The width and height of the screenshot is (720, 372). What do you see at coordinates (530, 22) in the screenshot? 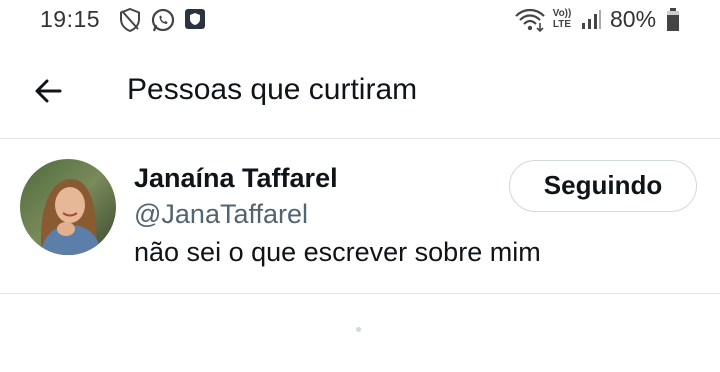
I see `wifi-icon` at bounding box center [530, 22].